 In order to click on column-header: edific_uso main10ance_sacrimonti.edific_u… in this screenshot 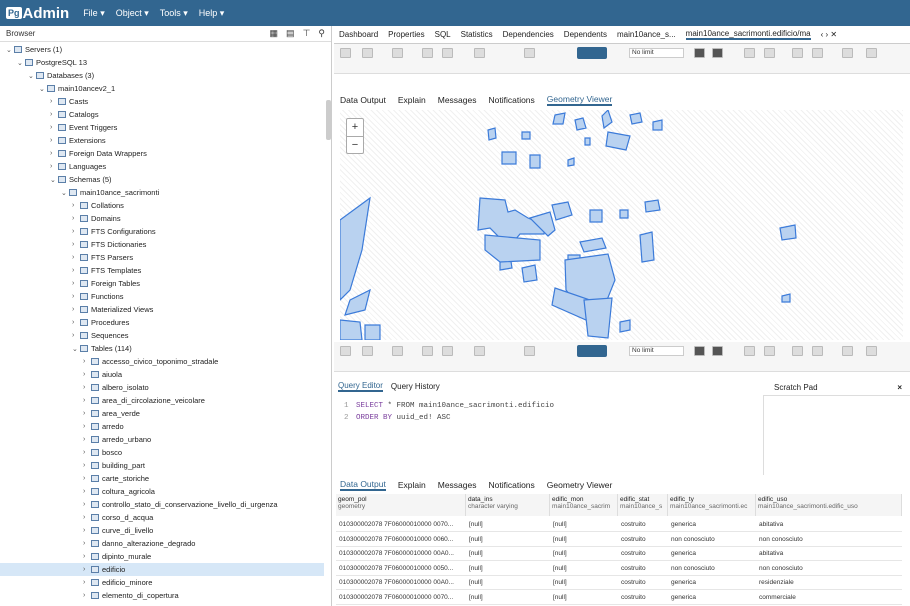, I will do `click(829, 505)`.